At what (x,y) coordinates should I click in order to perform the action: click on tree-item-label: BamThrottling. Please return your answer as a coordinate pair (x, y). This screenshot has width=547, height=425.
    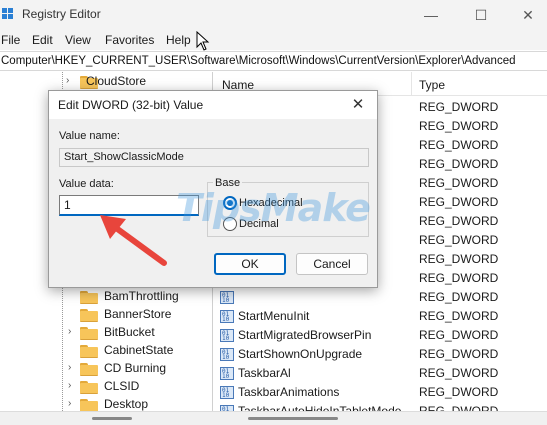
    Looking at the image, I should click on (141, 296).